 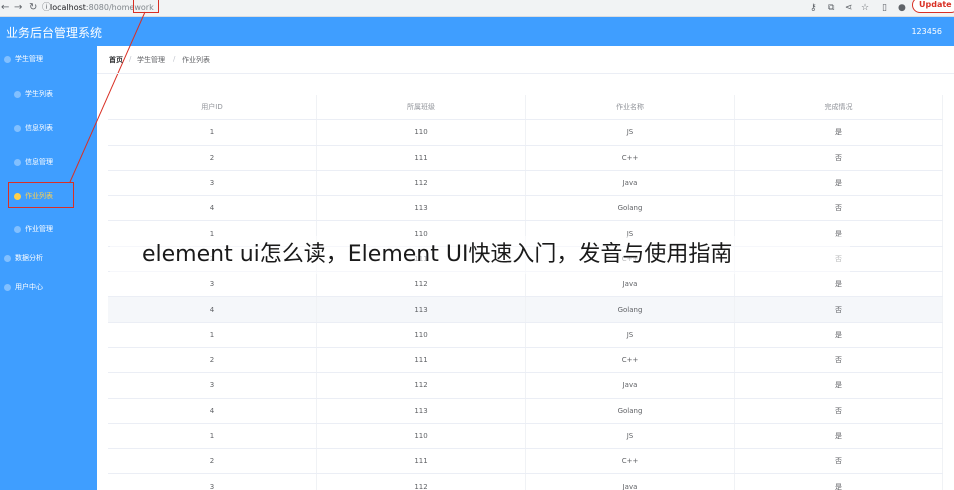 What do you see at coordinates (29, 258) in the screenshot?
I see `sidebar-item-label: 数据分析` at bounding box center [29, 258].